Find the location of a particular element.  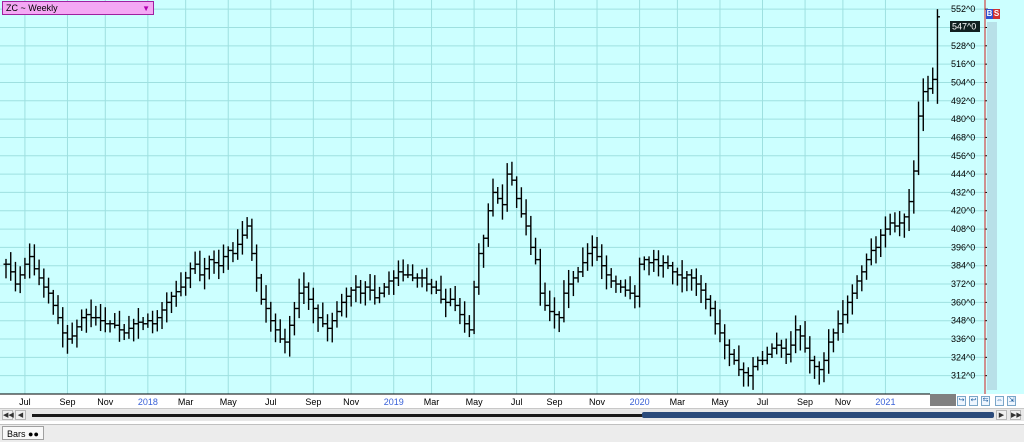

bars-tab: Bars ●● is located at coordinates (23, 433).